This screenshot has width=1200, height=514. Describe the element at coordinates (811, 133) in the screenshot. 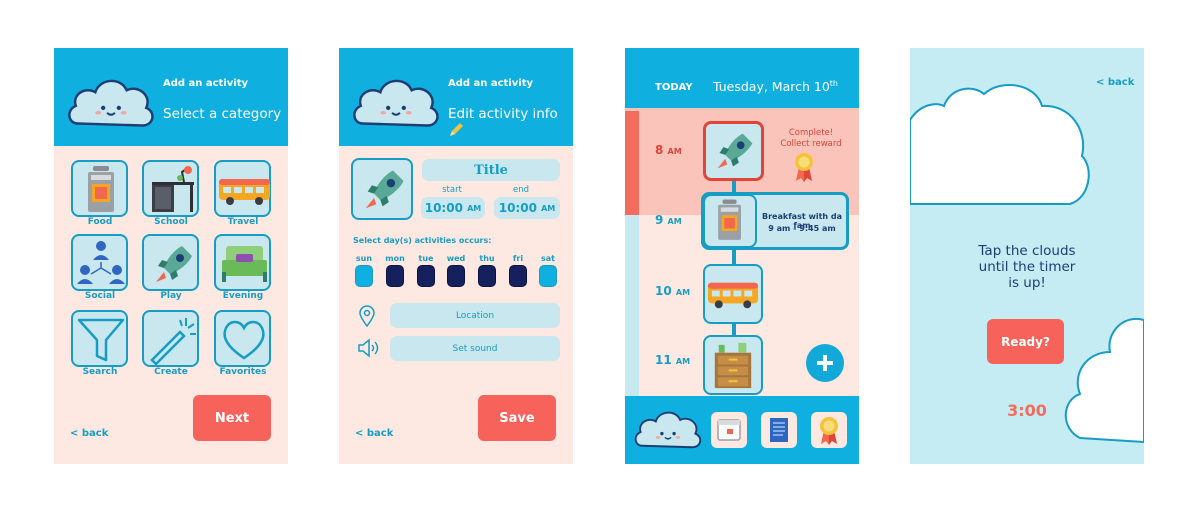

I see `complete-line1: Complete!` at that location.